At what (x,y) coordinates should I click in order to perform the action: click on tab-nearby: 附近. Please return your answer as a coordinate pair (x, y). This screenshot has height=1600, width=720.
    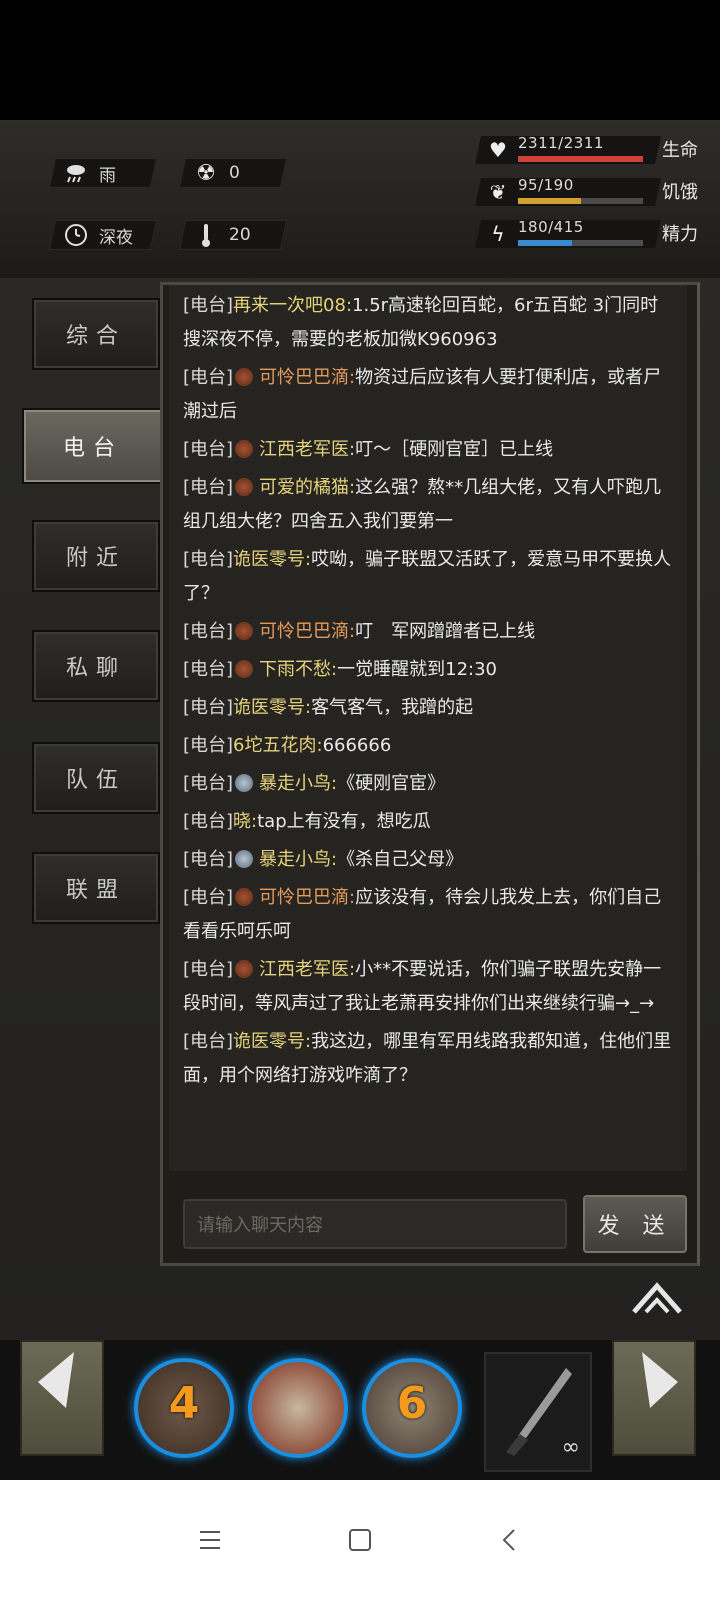
    Looking at the image, I should click on (96, 556).